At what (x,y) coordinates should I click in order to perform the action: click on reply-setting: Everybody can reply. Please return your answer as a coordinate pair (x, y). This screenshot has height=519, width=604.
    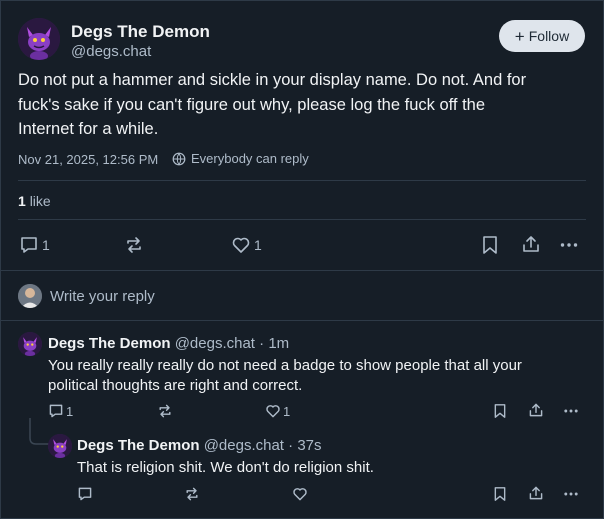
    Looking at the image, I should click on (240, 158).